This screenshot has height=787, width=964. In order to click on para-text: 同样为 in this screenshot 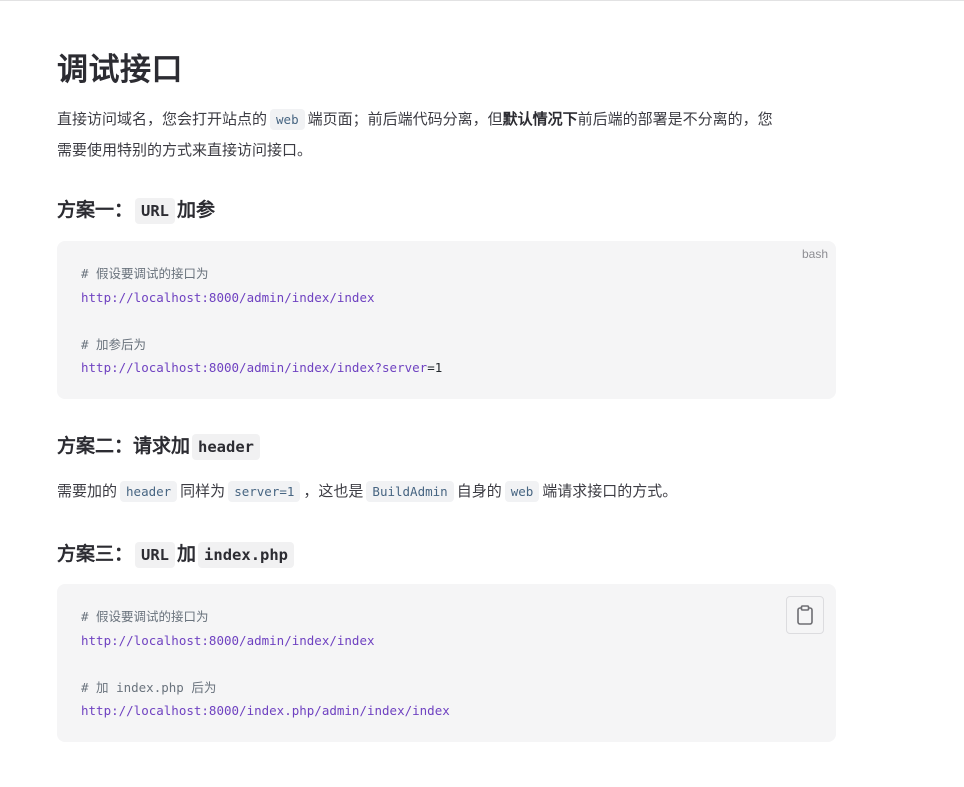, I will do `click(203, 491)`.